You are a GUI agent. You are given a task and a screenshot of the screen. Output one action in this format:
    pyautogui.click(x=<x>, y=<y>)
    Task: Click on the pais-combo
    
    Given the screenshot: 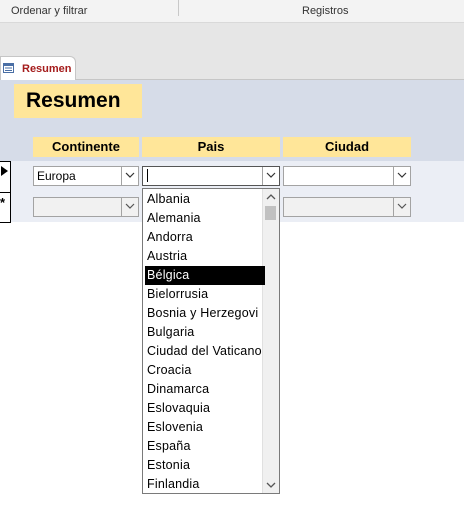 What is the action you would take?
    pyautogui.click(x=211, y=176)
    